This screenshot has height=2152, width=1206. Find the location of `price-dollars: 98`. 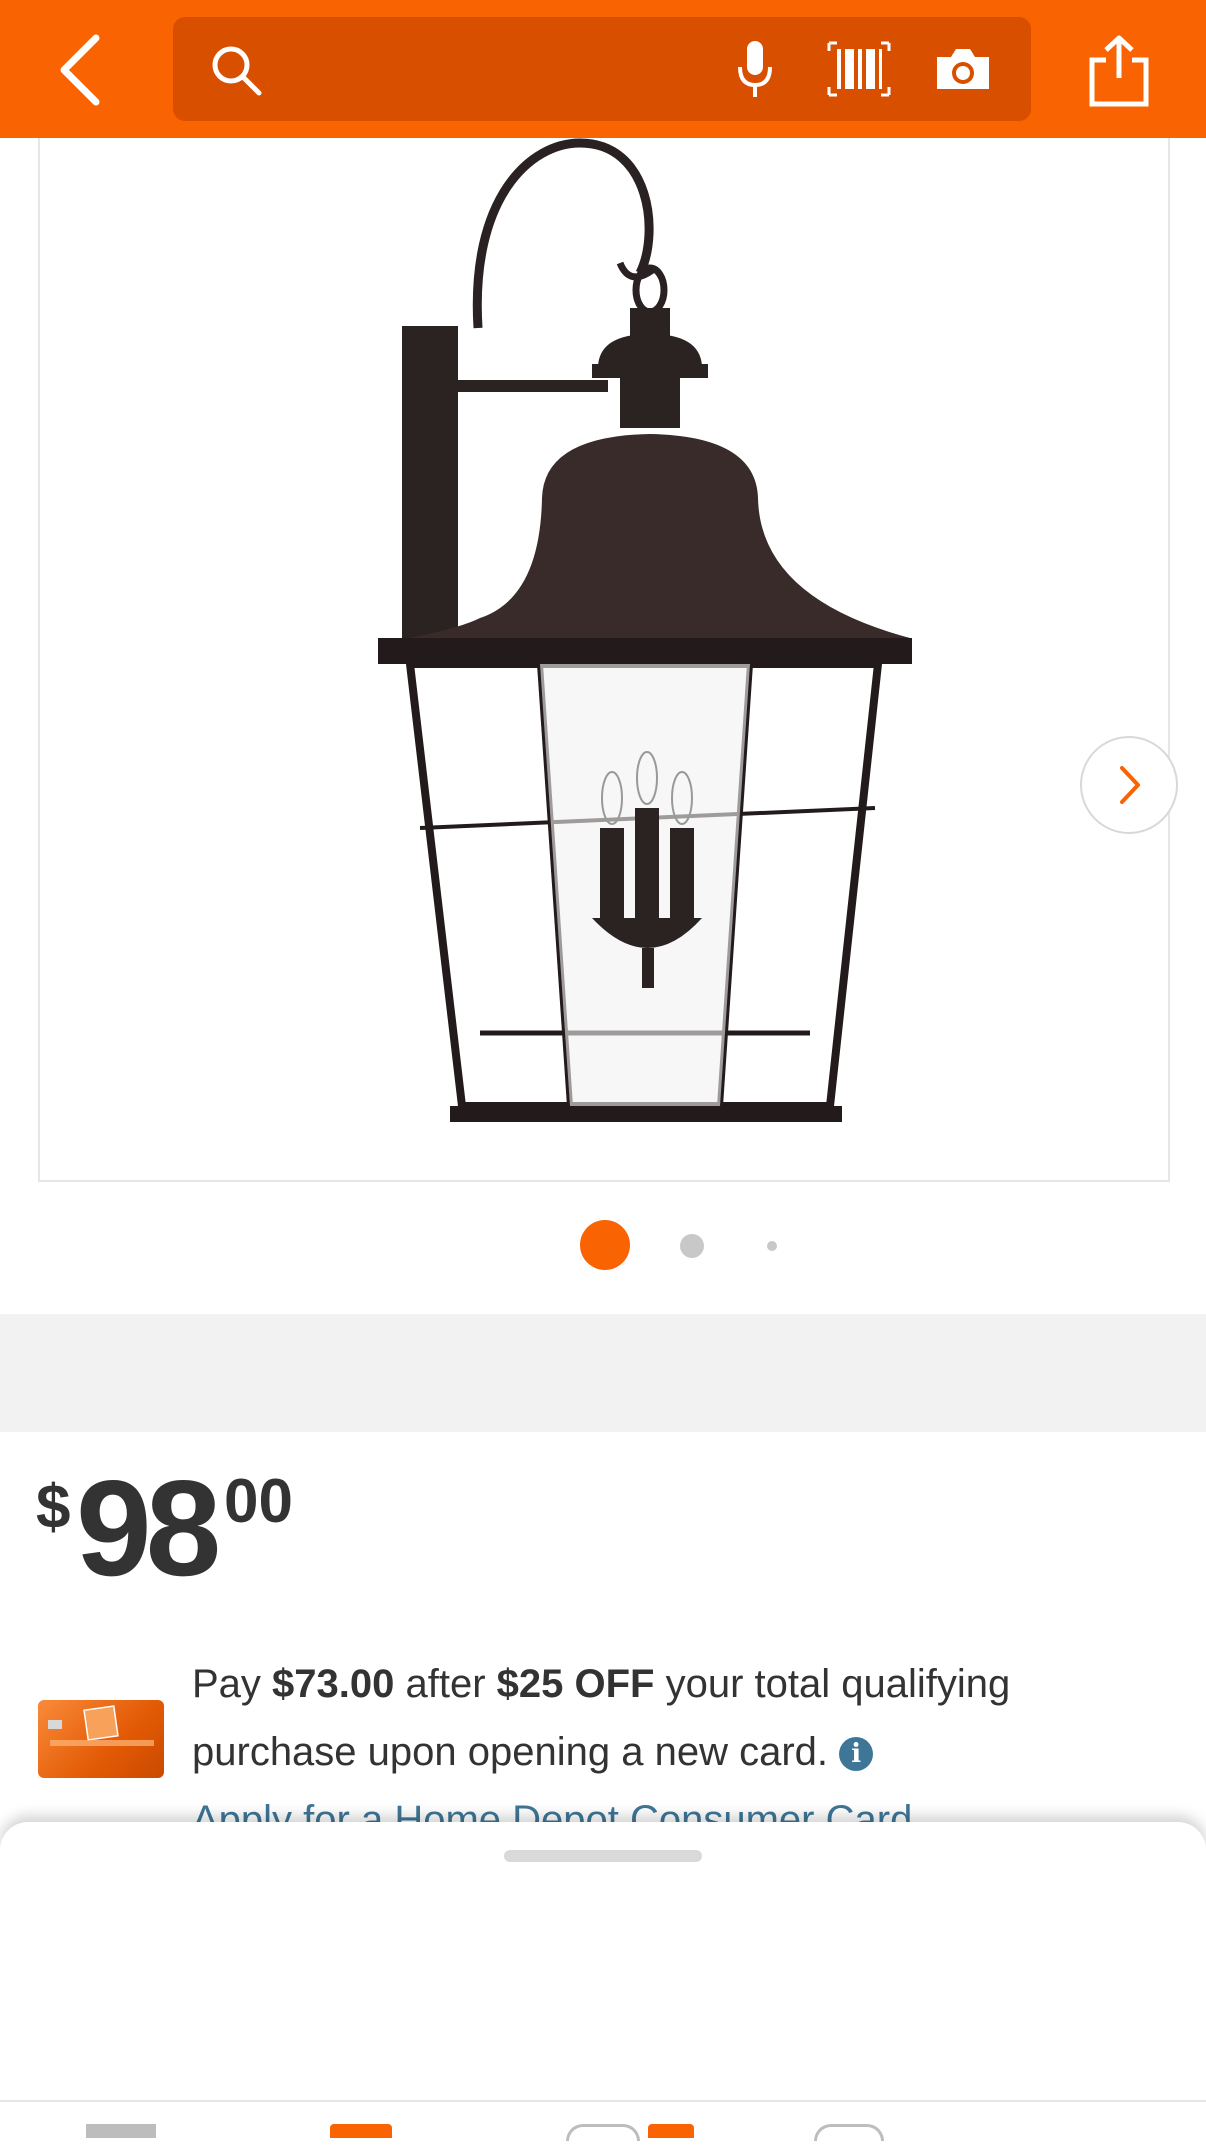

price-dollars: 98 is located at coordinates (148, 1528).